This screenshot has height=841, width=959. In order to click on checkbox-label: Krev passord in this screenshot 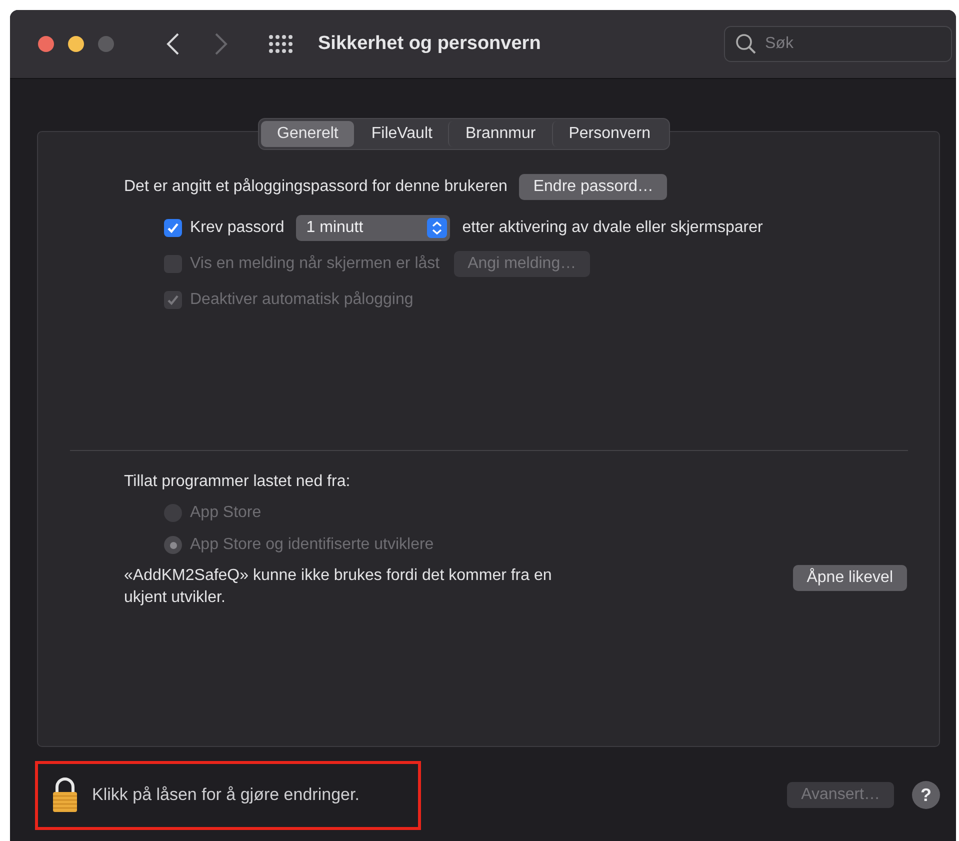, I will do `click(237, 228)`.